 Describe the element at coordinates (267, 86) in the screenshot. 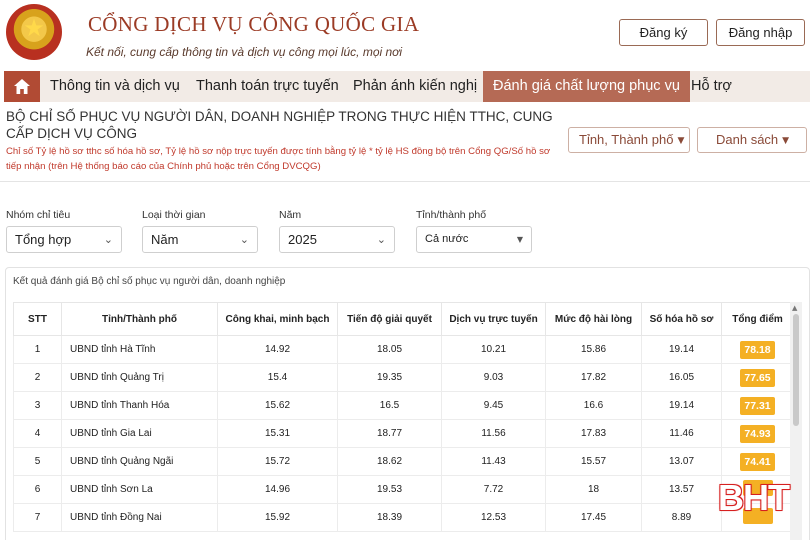

I see `nav-item-online-payment: Thanh toán trực tuyến` at that location.